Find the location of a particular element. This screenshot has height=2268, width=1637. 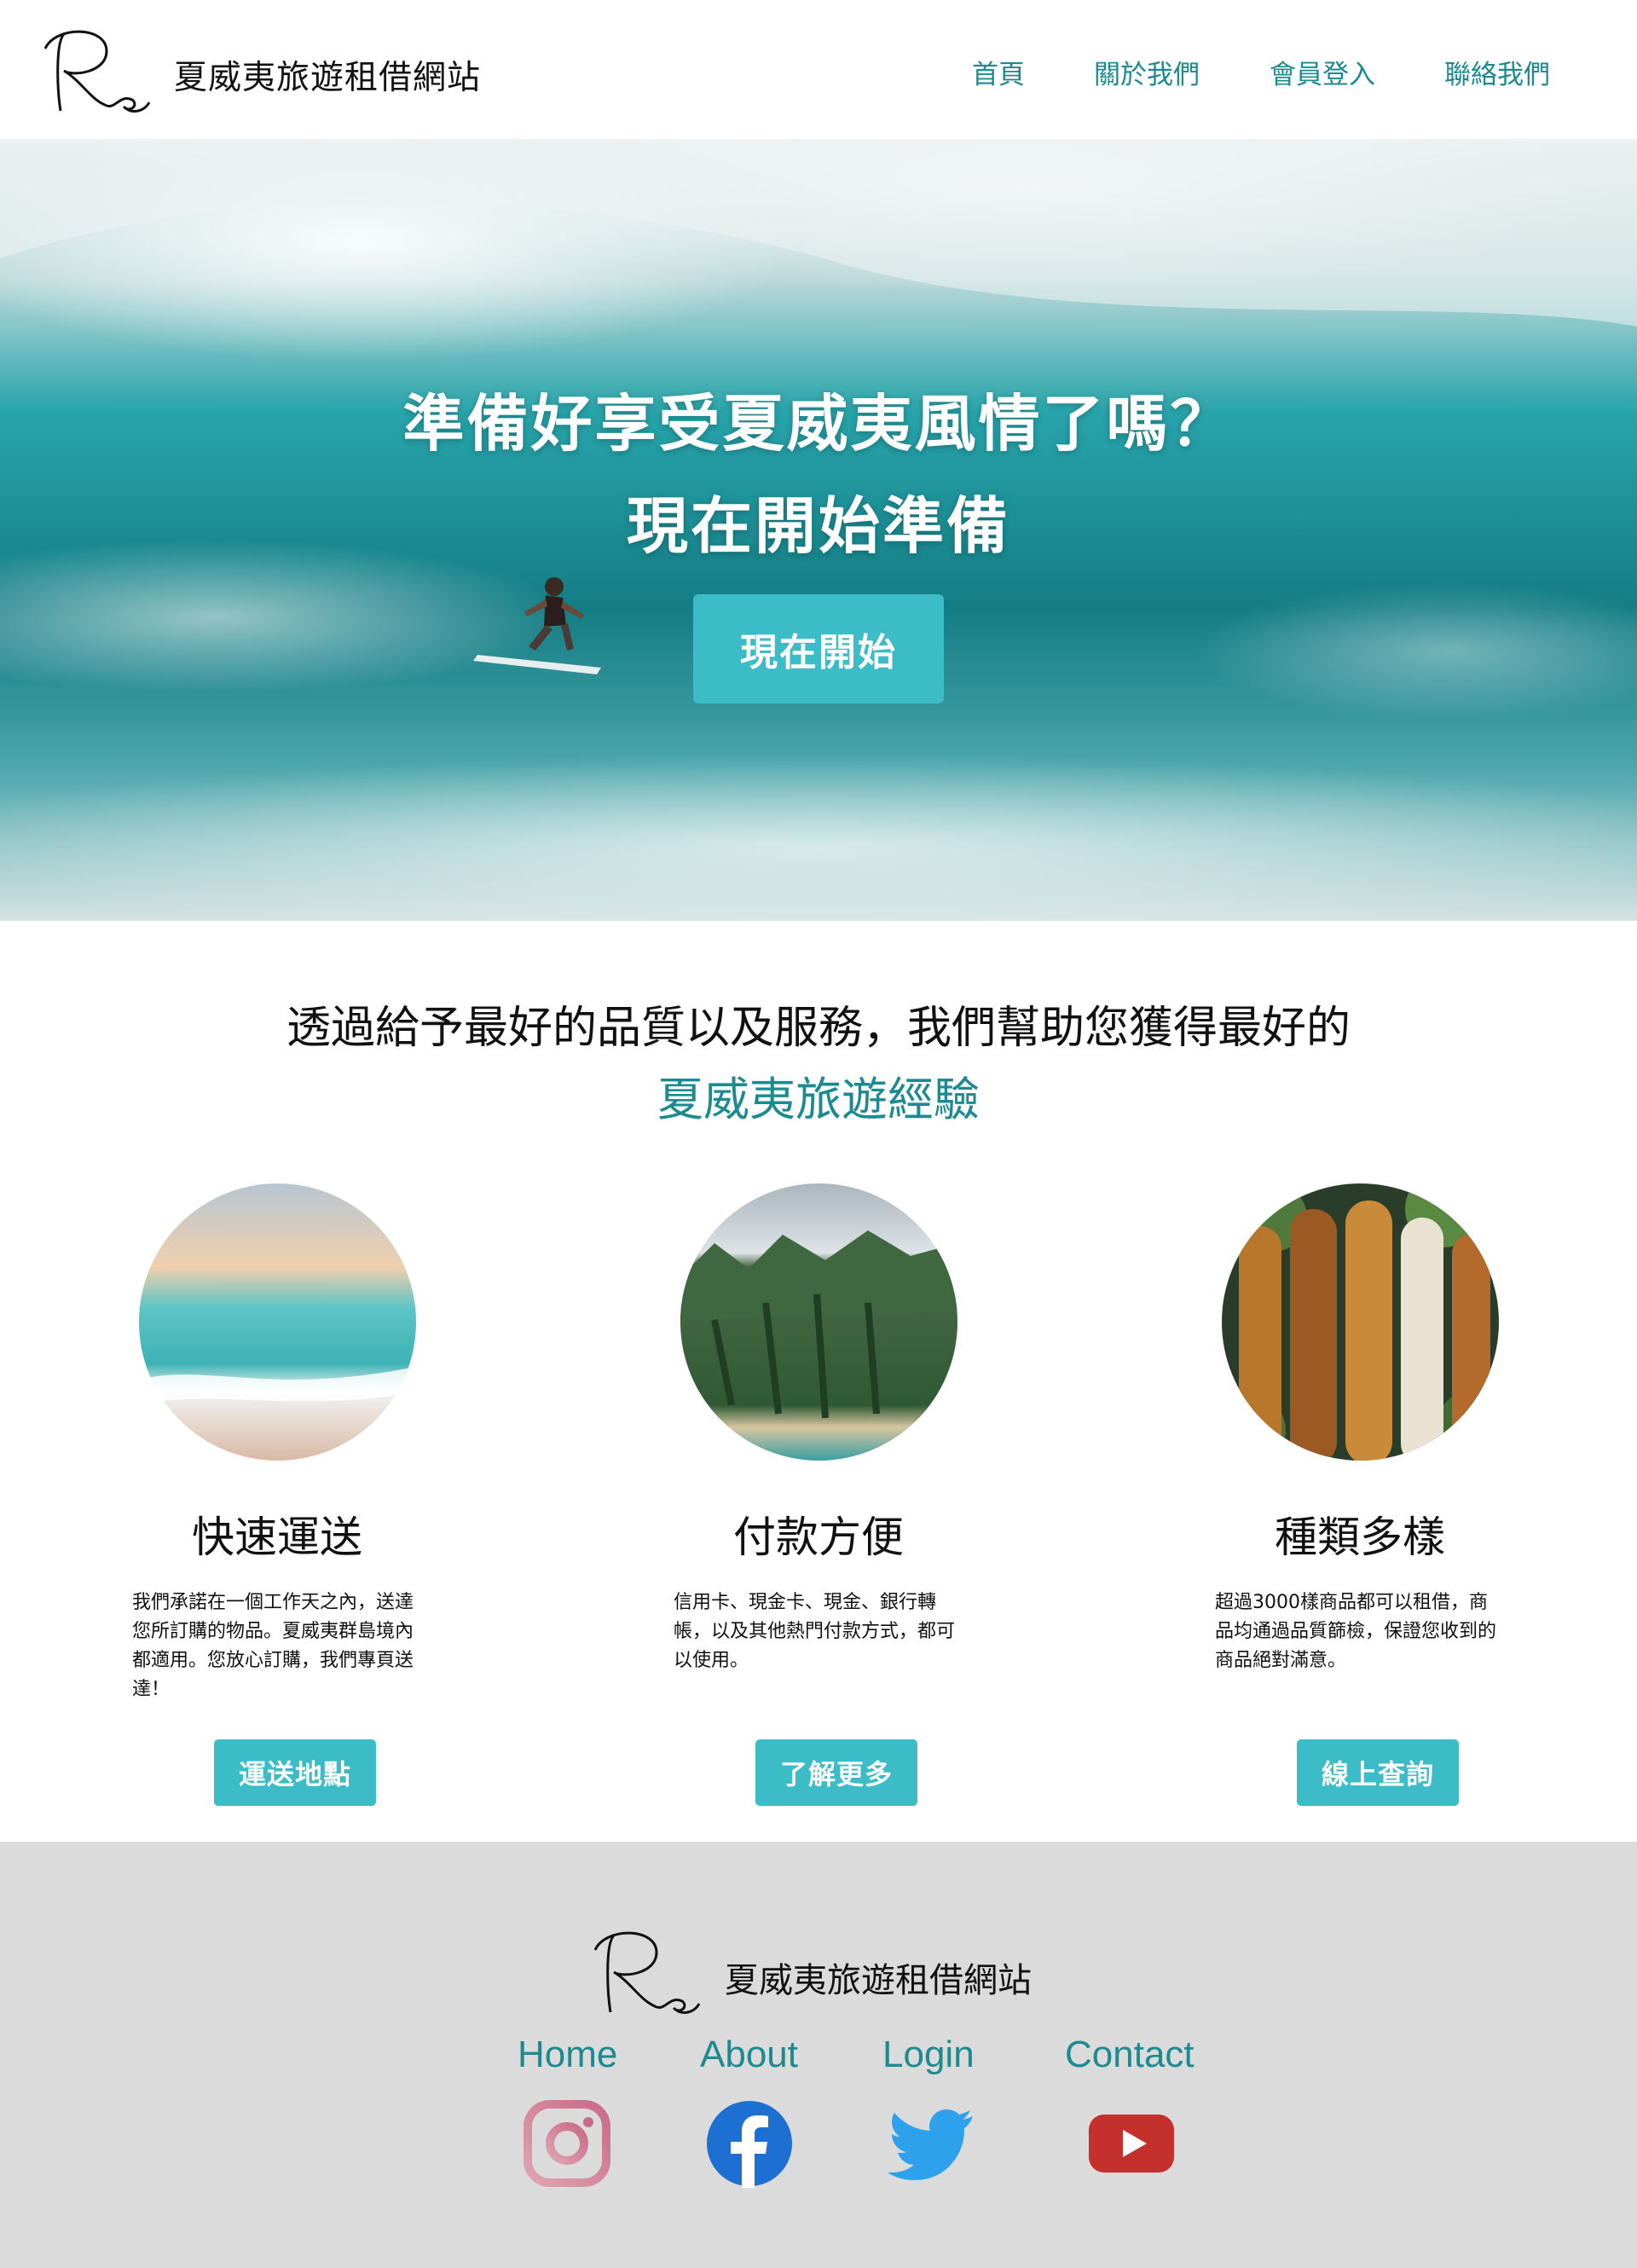

site-header: 夏威夷旅遊租借網站 首頁 關於我們 會員登入 聯絡我們 is located at coordinates (818, 70).